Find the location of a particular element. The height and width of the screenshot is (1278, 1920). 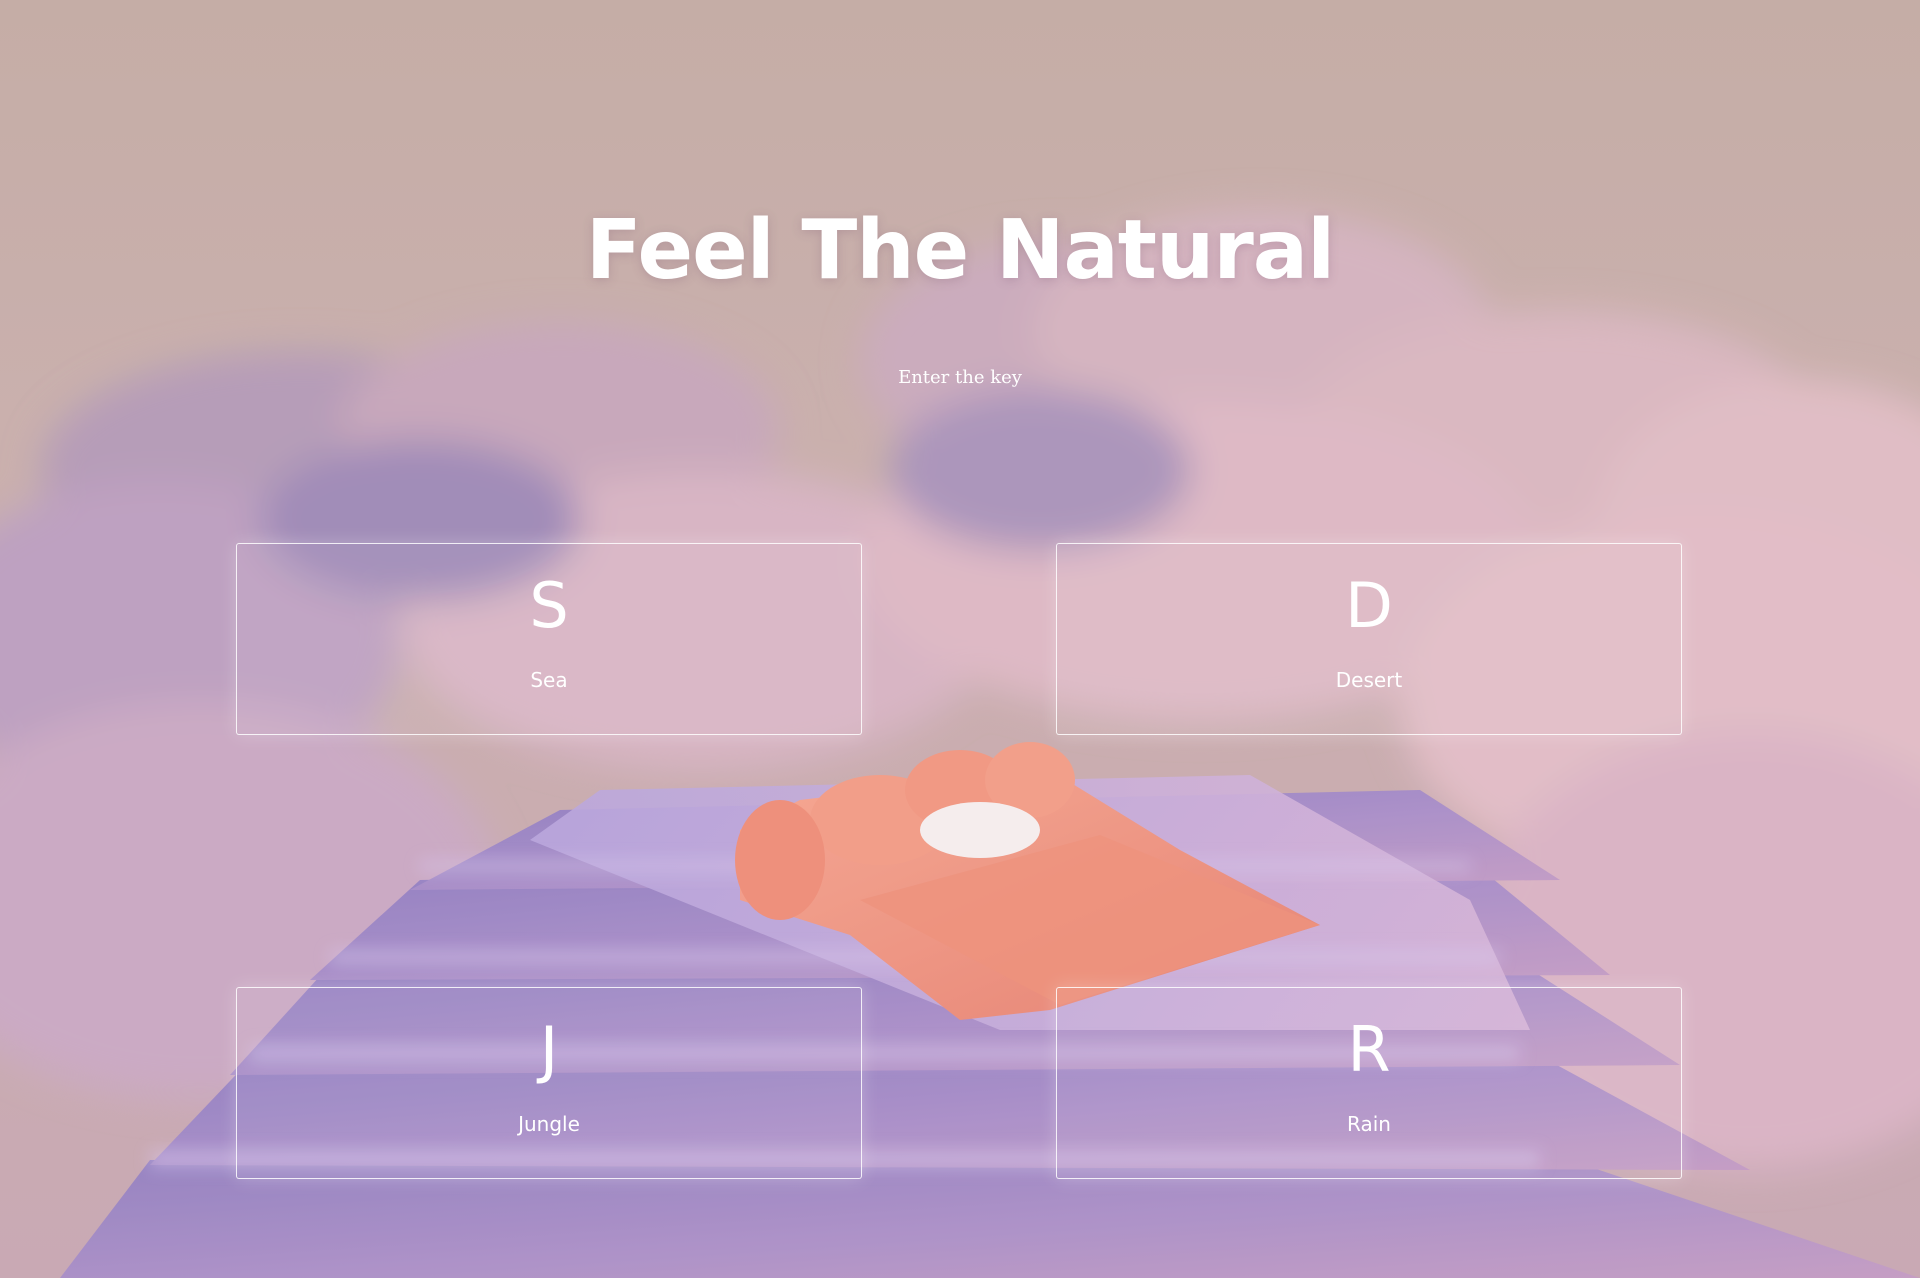

key-card-rain: R Rain is located at coordinates (1369, 1083).